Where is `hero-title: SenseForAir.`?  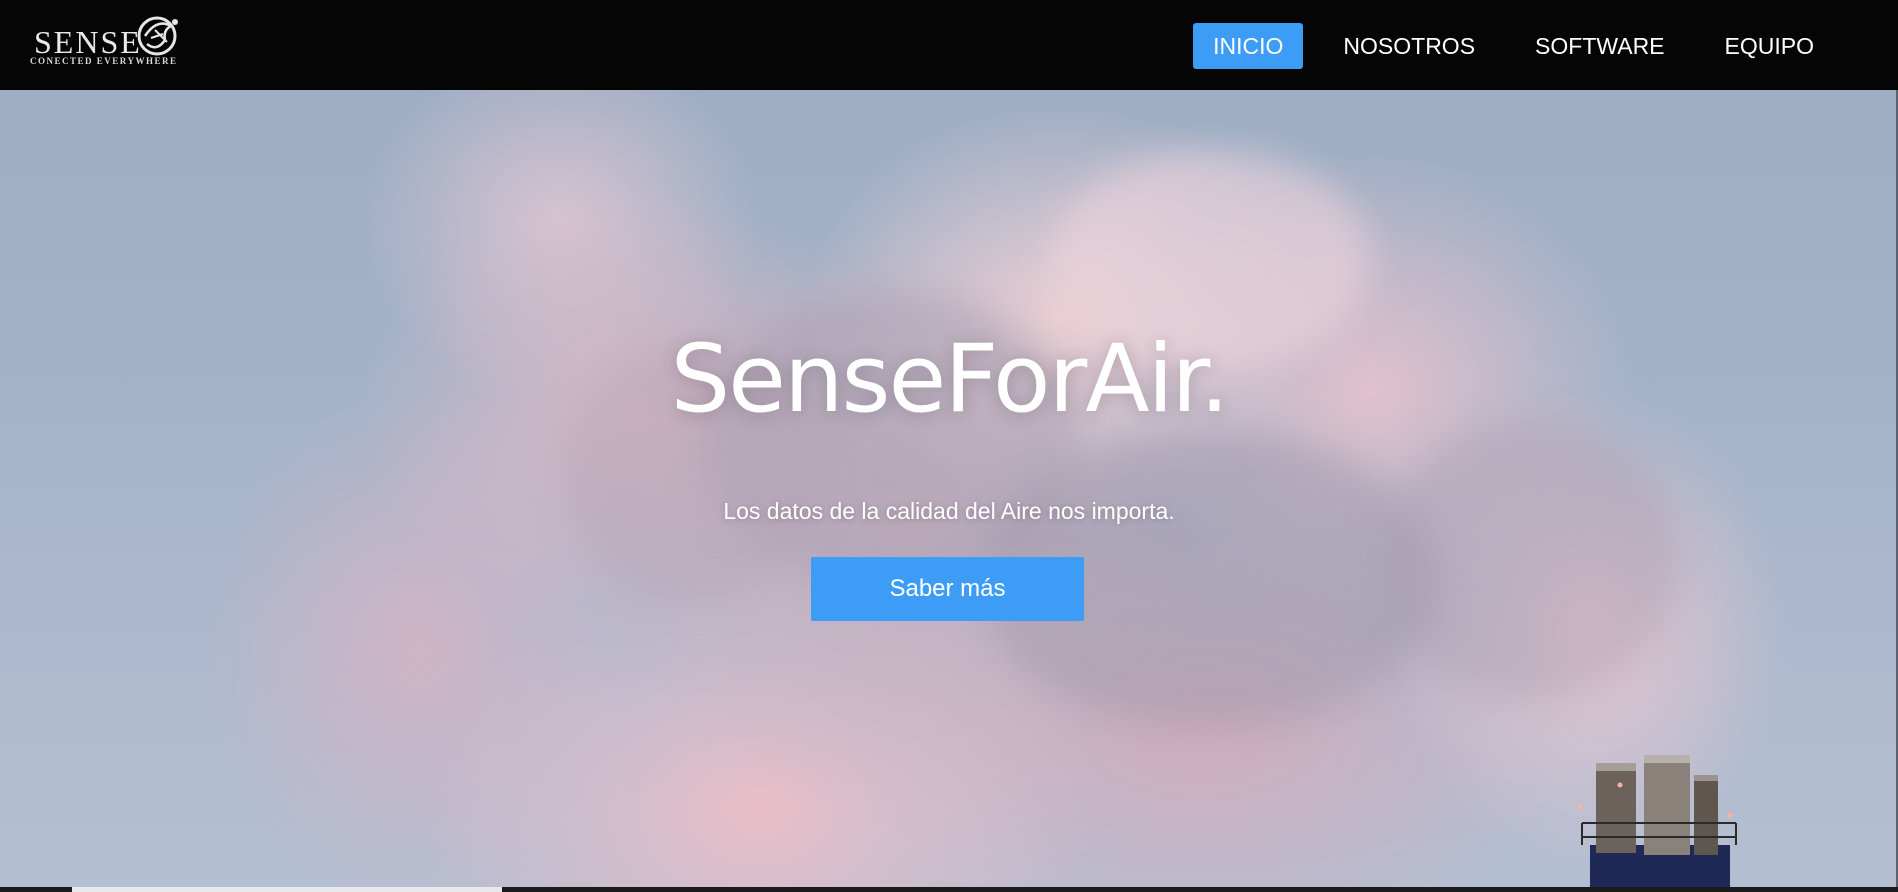 hero-title: SenseForAir. is located at coordinates (949, 379).